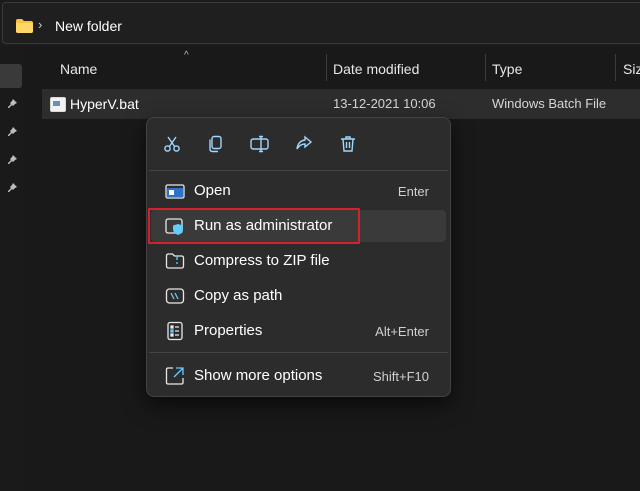 The image size is (640, 491). Describe the element at coordinates (172, 144) in the screenshot. I see `cut-icon` at that location.